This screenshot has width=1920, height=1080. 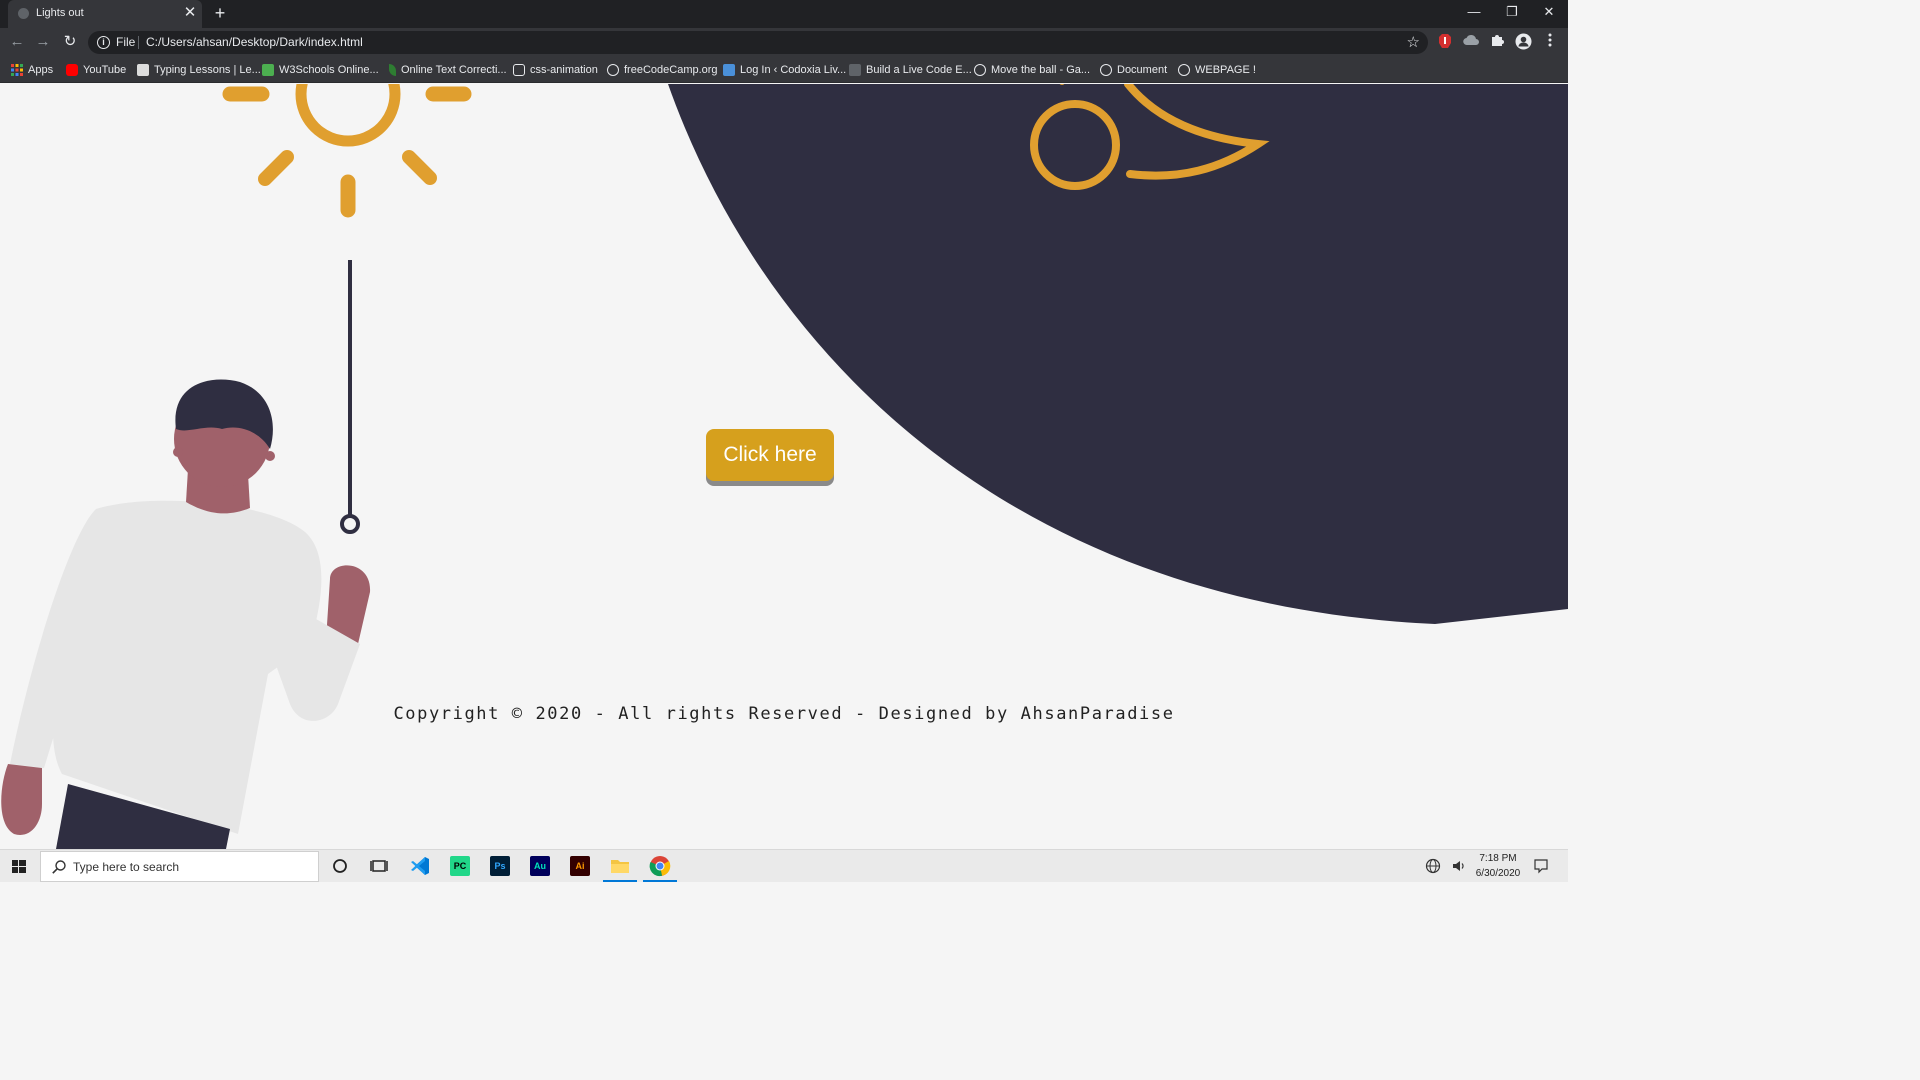 I want to click on bookmark-label: css-animation, so click(x=564, y=70).